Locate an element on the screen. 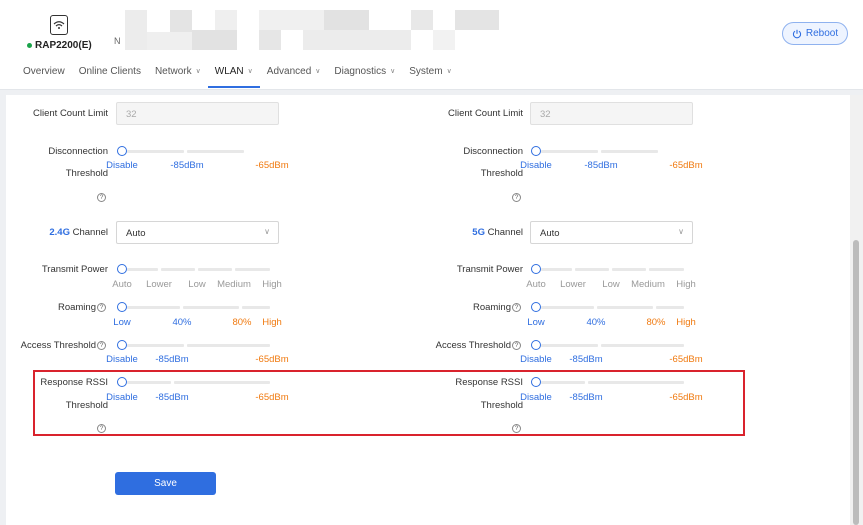 The width and height of the screenshot is (863, 525). tab-wlan: WLAN ∨ is located at coordinates (233, 77).